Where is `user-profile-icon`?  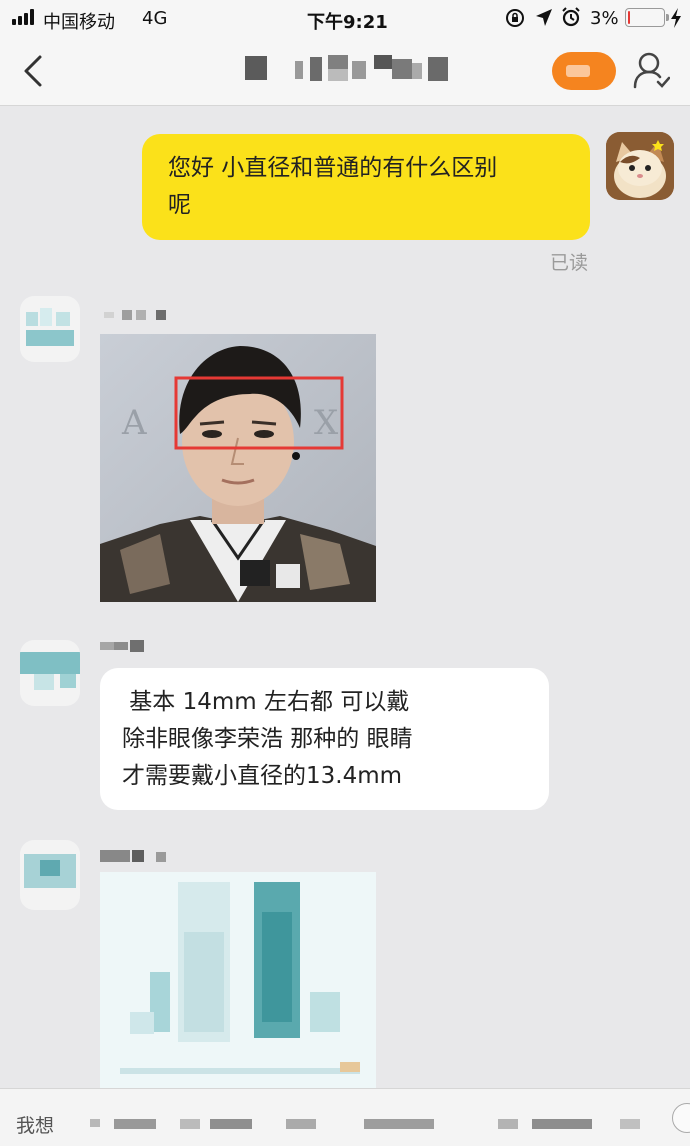 user-profile-icon is located at coordinates (651, 70).